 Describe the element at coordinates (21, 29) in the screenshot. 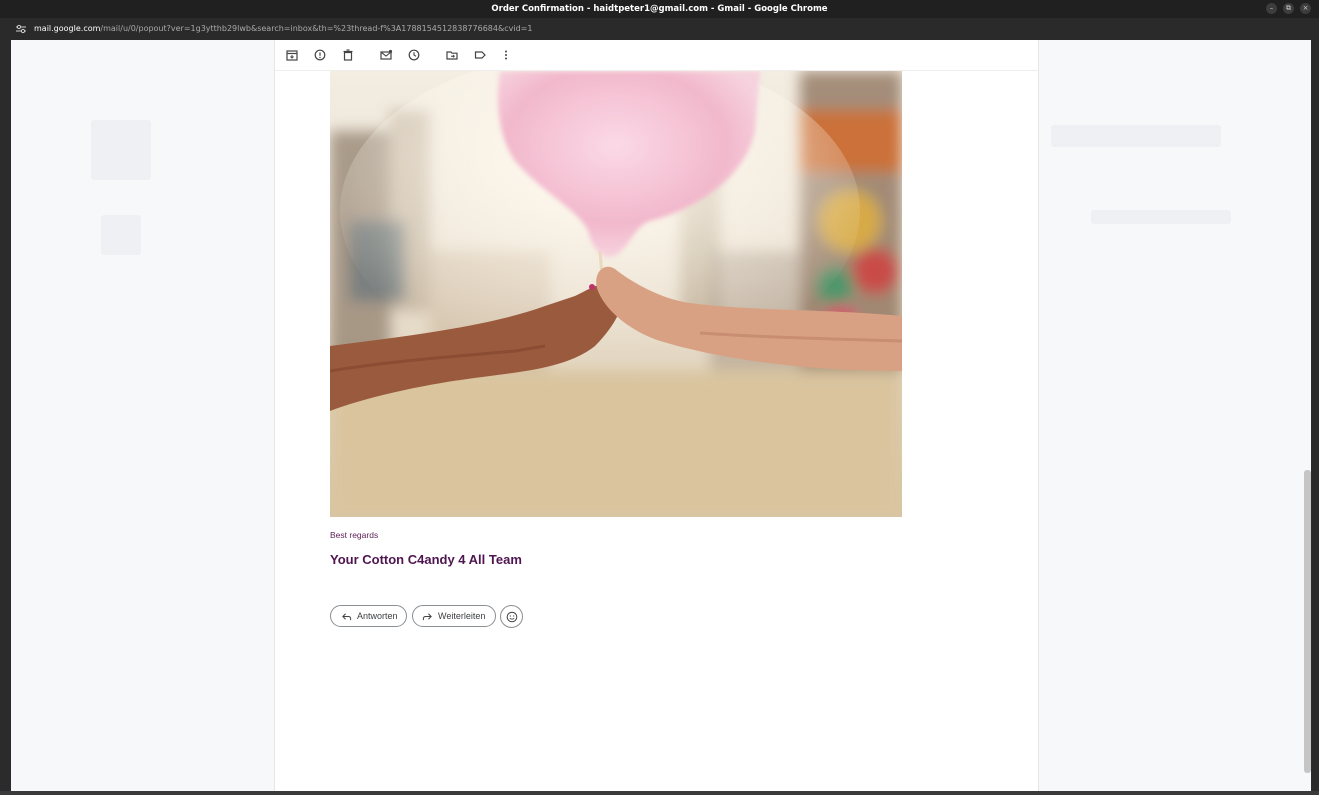

I see `site-settings-icon` at that location.